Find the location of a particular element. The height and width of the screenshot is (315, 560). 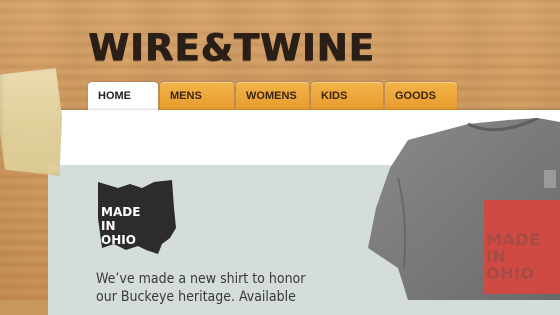

tab-goods: GOODS is located at coordinates (421, 96).